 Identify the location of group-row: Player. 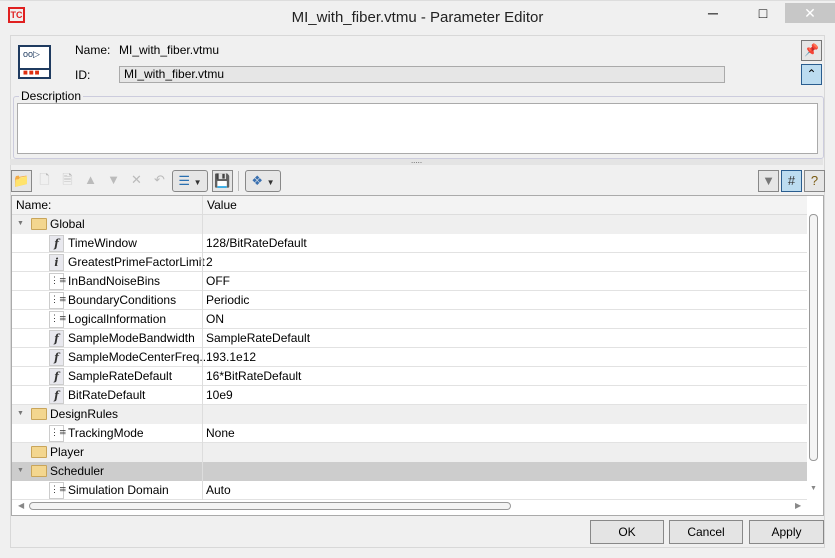
(409, 452).